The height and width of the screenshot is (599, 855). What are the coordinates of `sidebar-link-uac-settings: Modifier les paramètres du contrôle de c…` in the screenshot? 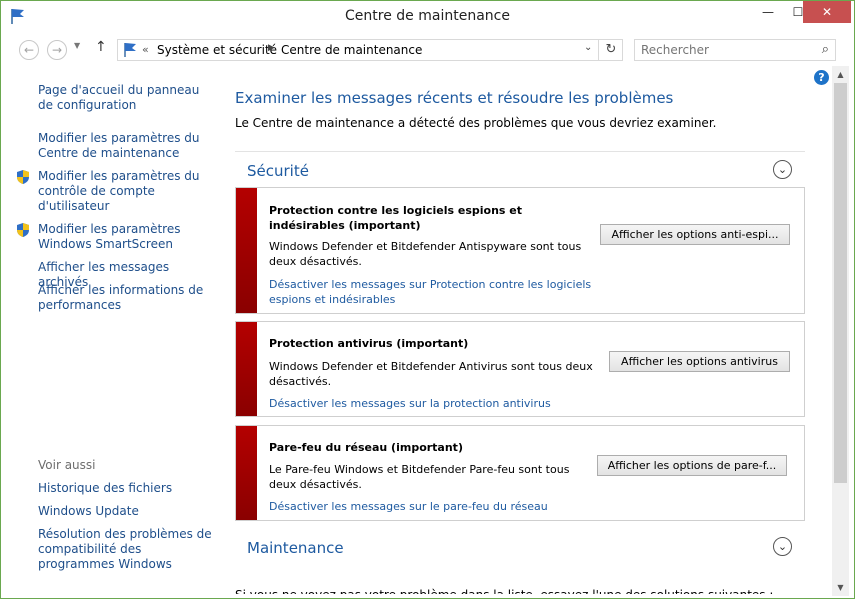 It's located at (128, 191).